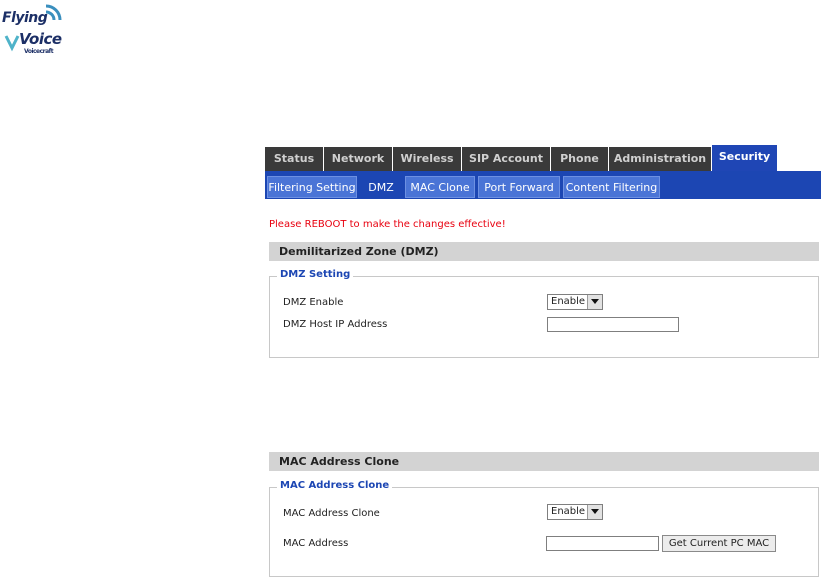 Image resolution: width=821 pixels, height=579 pixels. Describe the element at coordinates (544, 461) in the screenshot. I see `mac-clone-section-header: MAC Address Clone` at that location.